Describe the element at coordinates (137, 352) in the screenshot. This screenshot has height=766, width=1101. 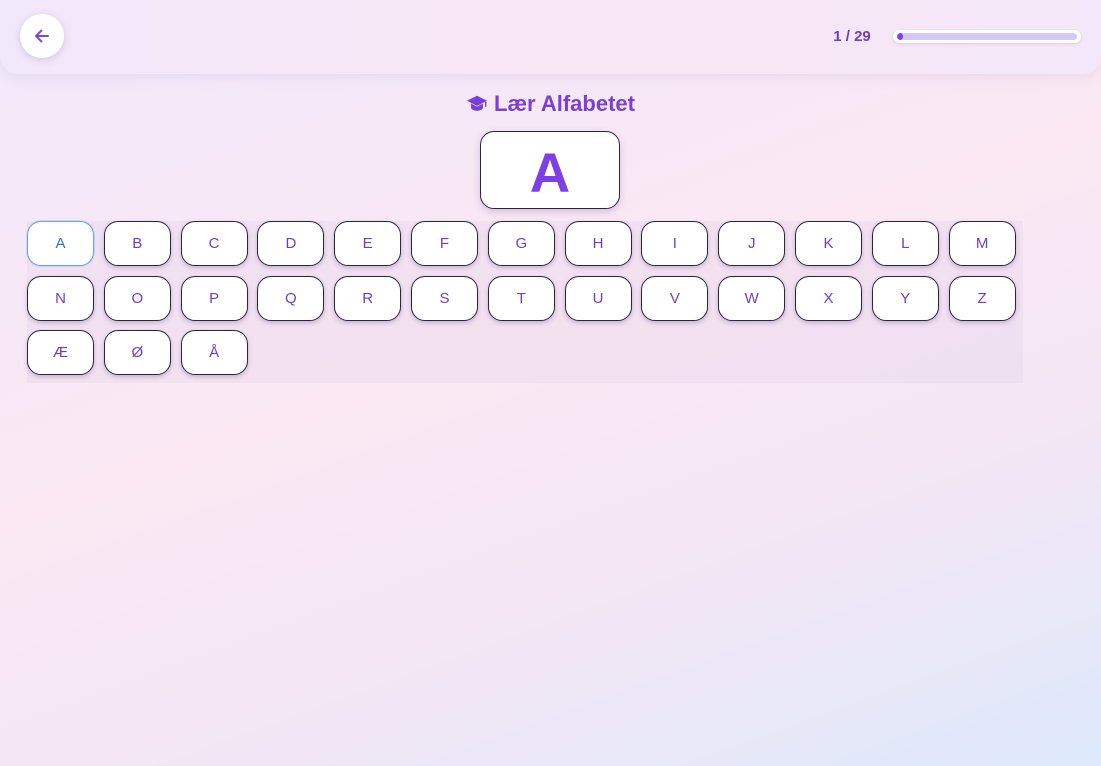
I see `letter-key: Ø` at that location.